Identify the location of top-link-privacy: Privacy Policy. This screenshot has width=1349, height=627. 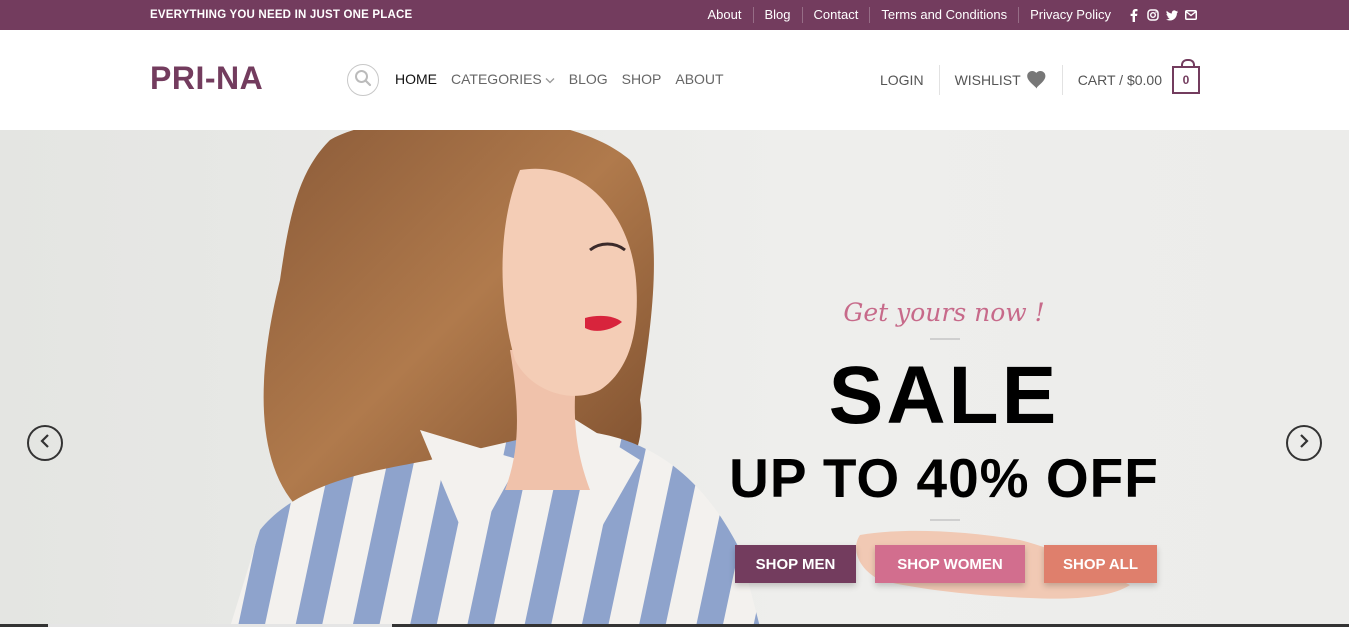
(1070, 15).